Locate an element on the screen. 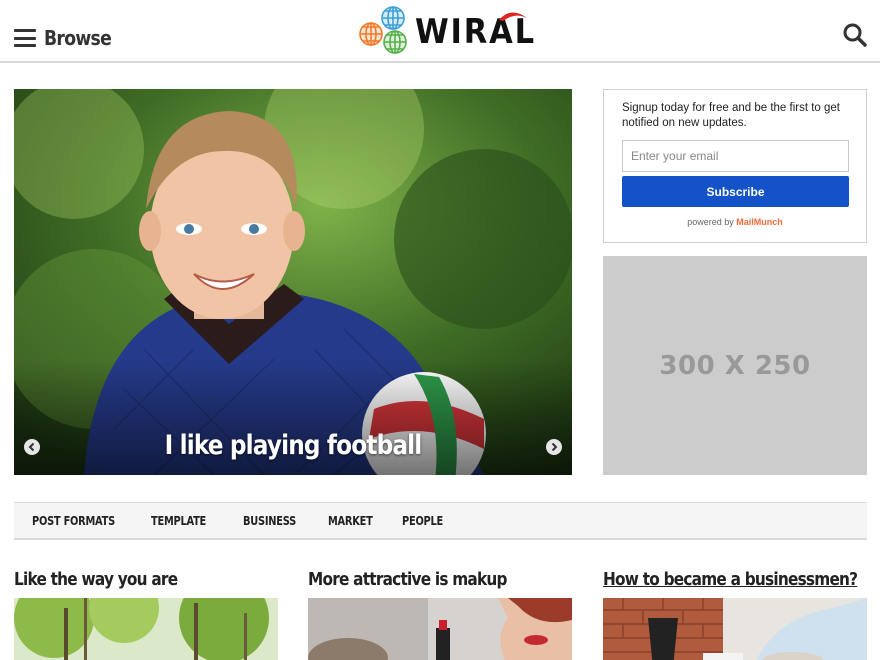 Image resolution: width=880 pixels, height=660 pixels. browse-menu-button: Browse is located at coordinates (68, 38).